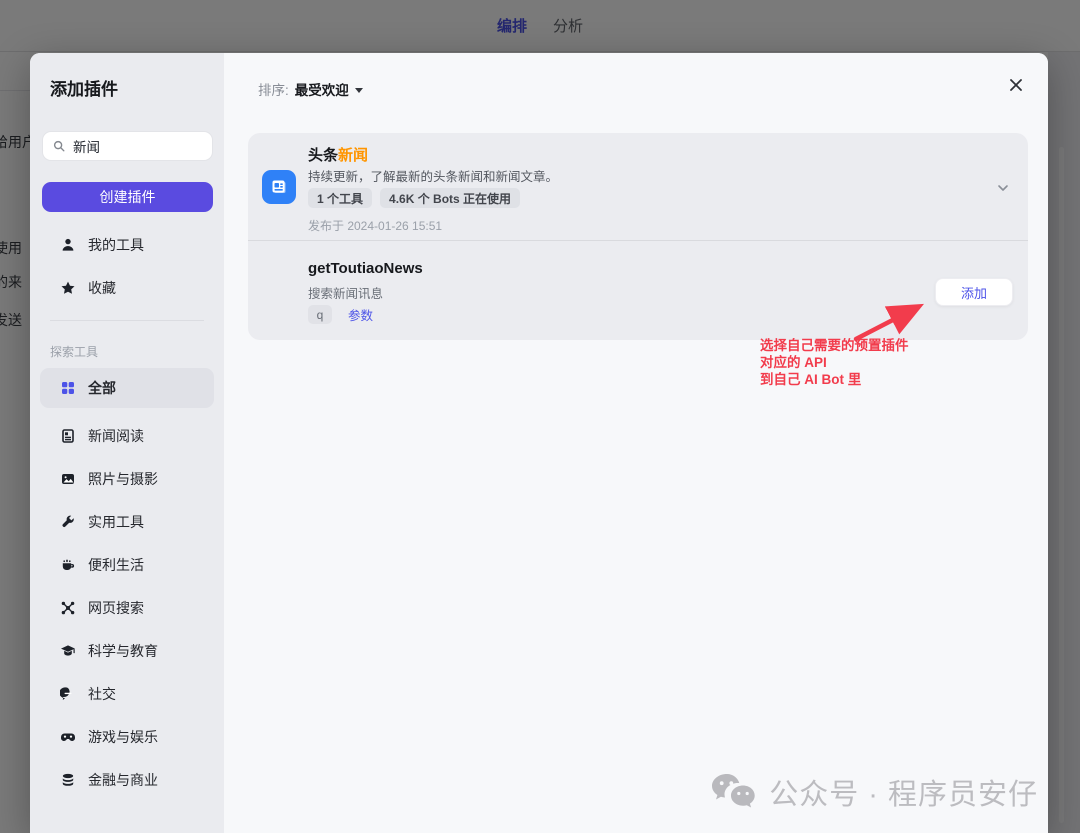 The image size is (1080, 833). What do you see at coordinates (903, 795) in the screenshot?
I see `watermark-text: 公众号 · 程序员安仔` at bounding box center [903, 795].